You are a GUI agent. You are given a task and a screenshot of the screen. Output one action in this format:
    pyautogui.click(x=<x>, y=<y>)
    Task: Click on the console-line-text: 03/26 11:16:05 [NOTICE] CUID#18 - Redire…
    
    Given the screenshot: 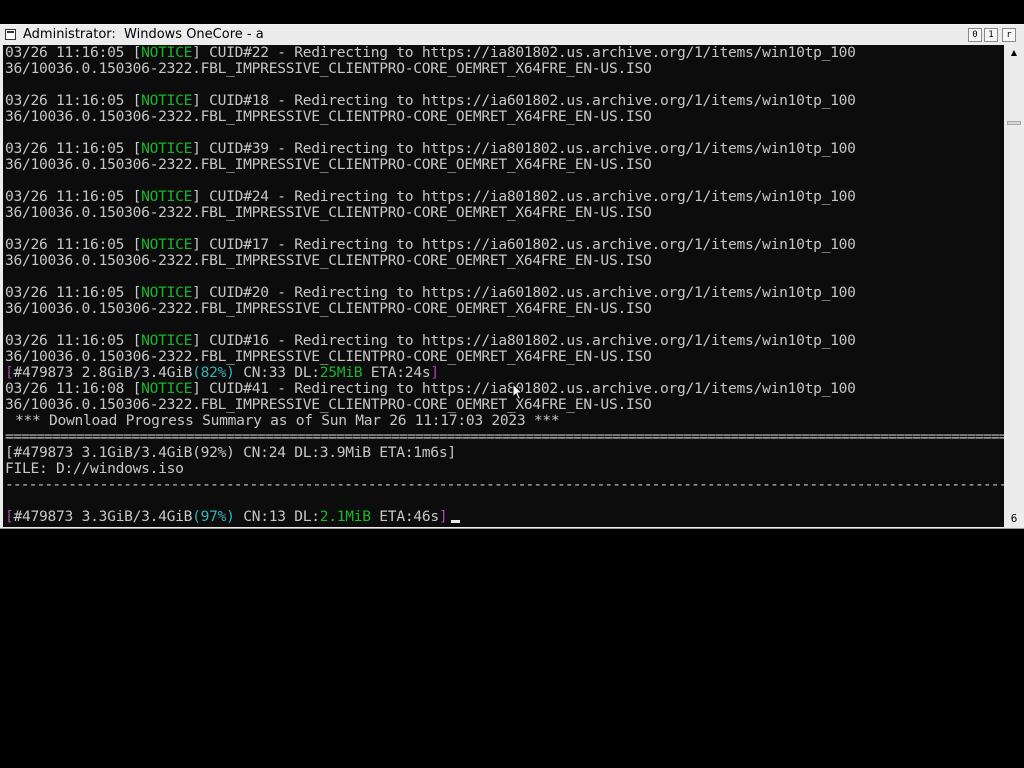 What is the action you would take?
    pyautogui.click(x=503, y=101)
    